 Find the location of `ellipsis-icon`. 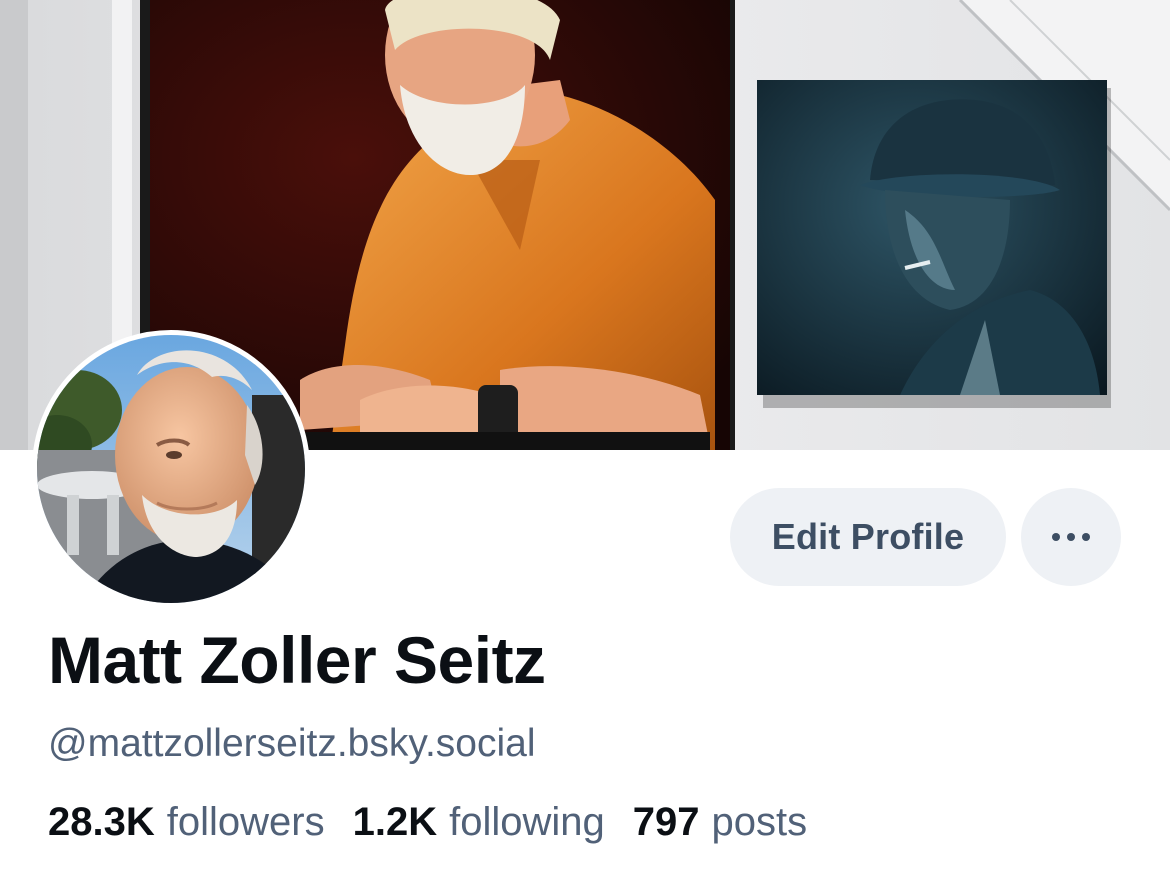

ellipsis-icon is located at coordinates (1071, 537).